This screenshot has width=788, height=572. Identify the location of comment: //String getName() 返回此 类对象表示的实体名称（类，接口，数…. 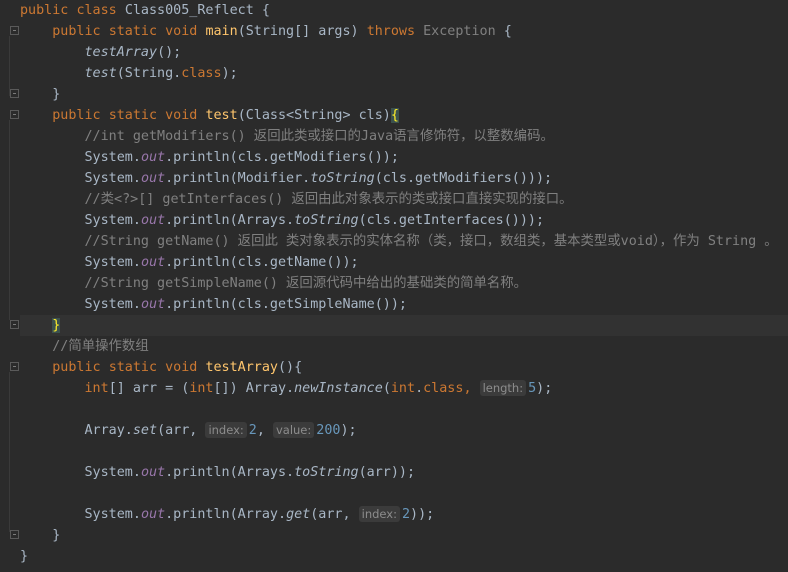
(431, 241).